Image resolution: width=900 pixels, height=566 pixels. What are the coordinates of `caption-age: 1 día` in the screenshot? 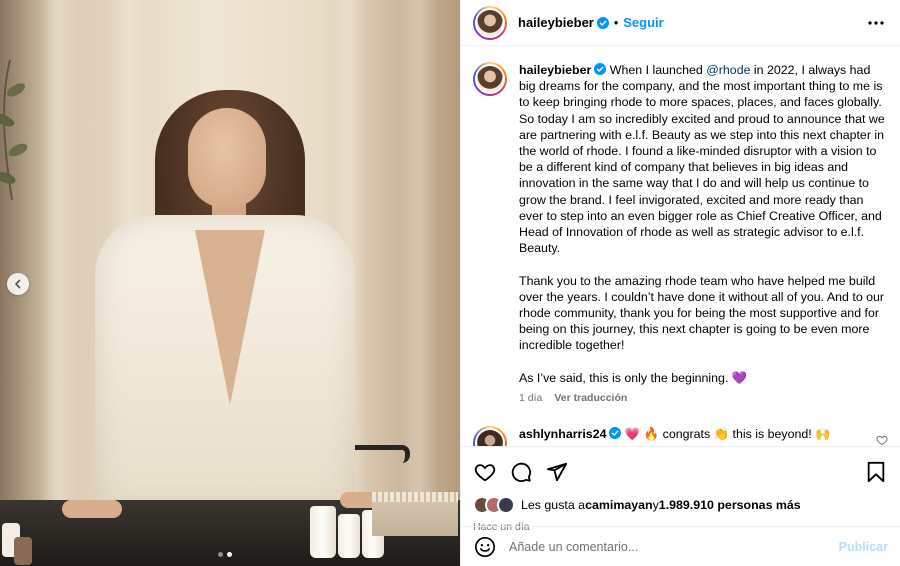 It's located at (531, 398).